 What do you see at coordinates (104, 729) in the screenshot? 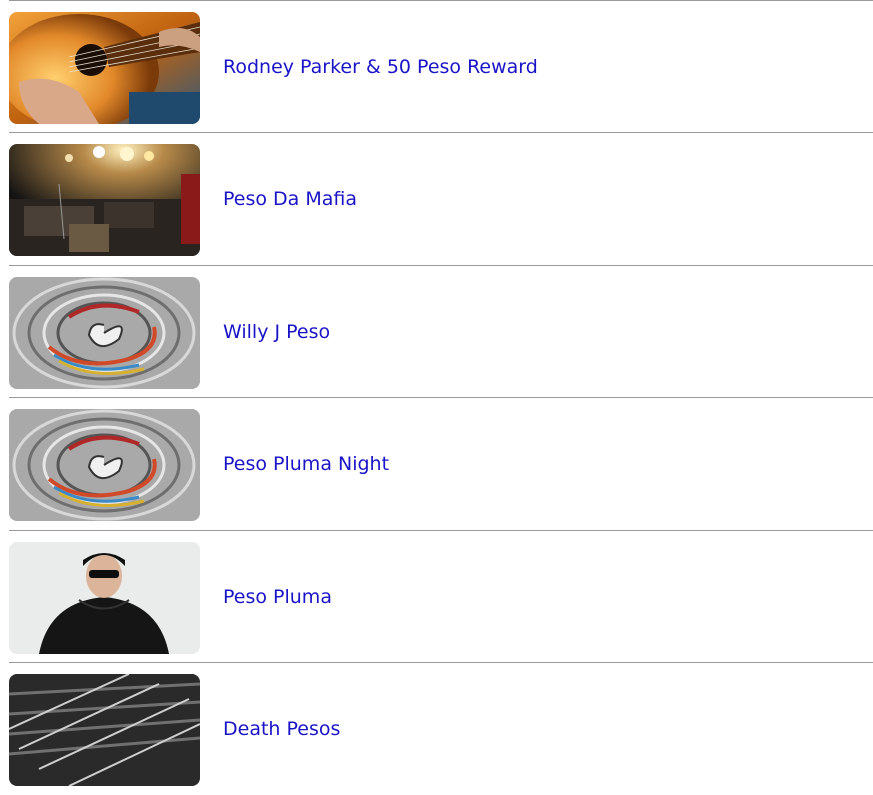
I see `guitar-strings-photo` at bounding box center [104, 729].